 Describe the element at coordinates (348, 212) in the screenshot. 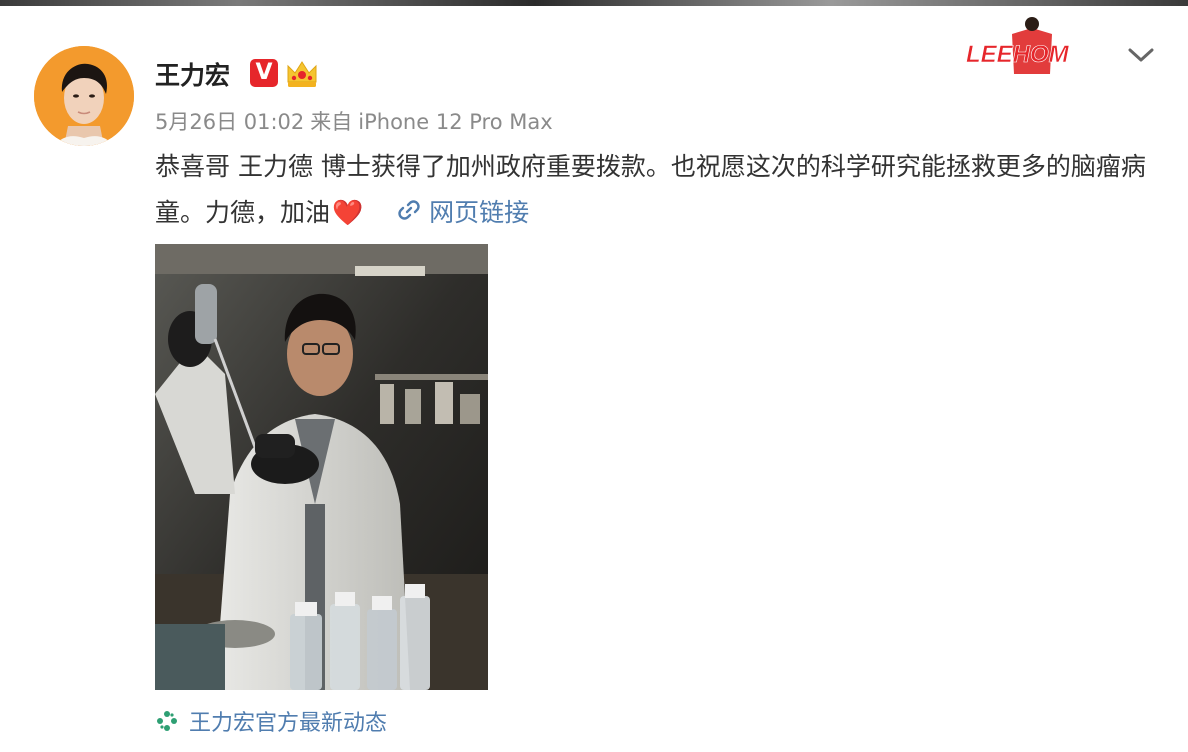

I see `heart-emoji: ❤️` at that location.